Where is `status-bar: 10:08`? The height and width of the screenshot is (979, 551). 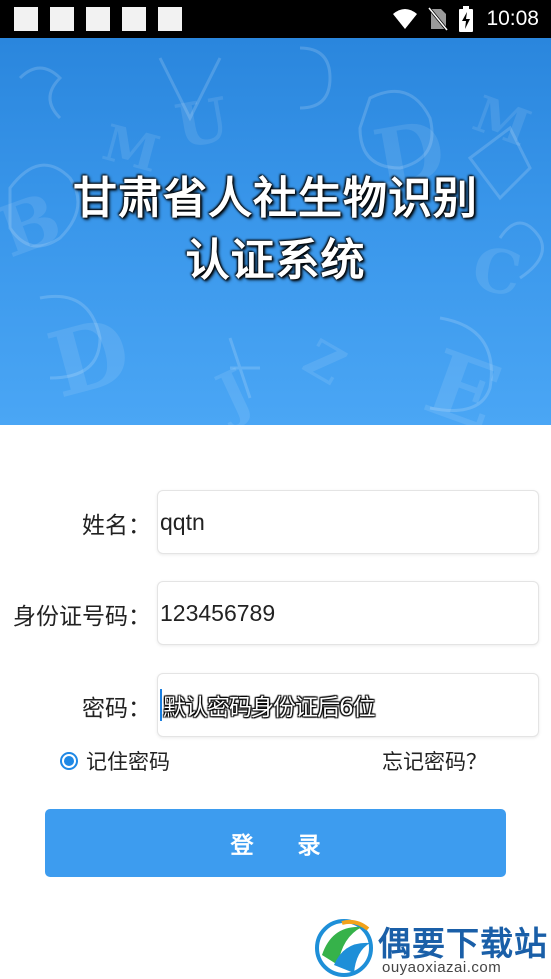
status-bar: 10:08 is located at coordinates (275, 19).